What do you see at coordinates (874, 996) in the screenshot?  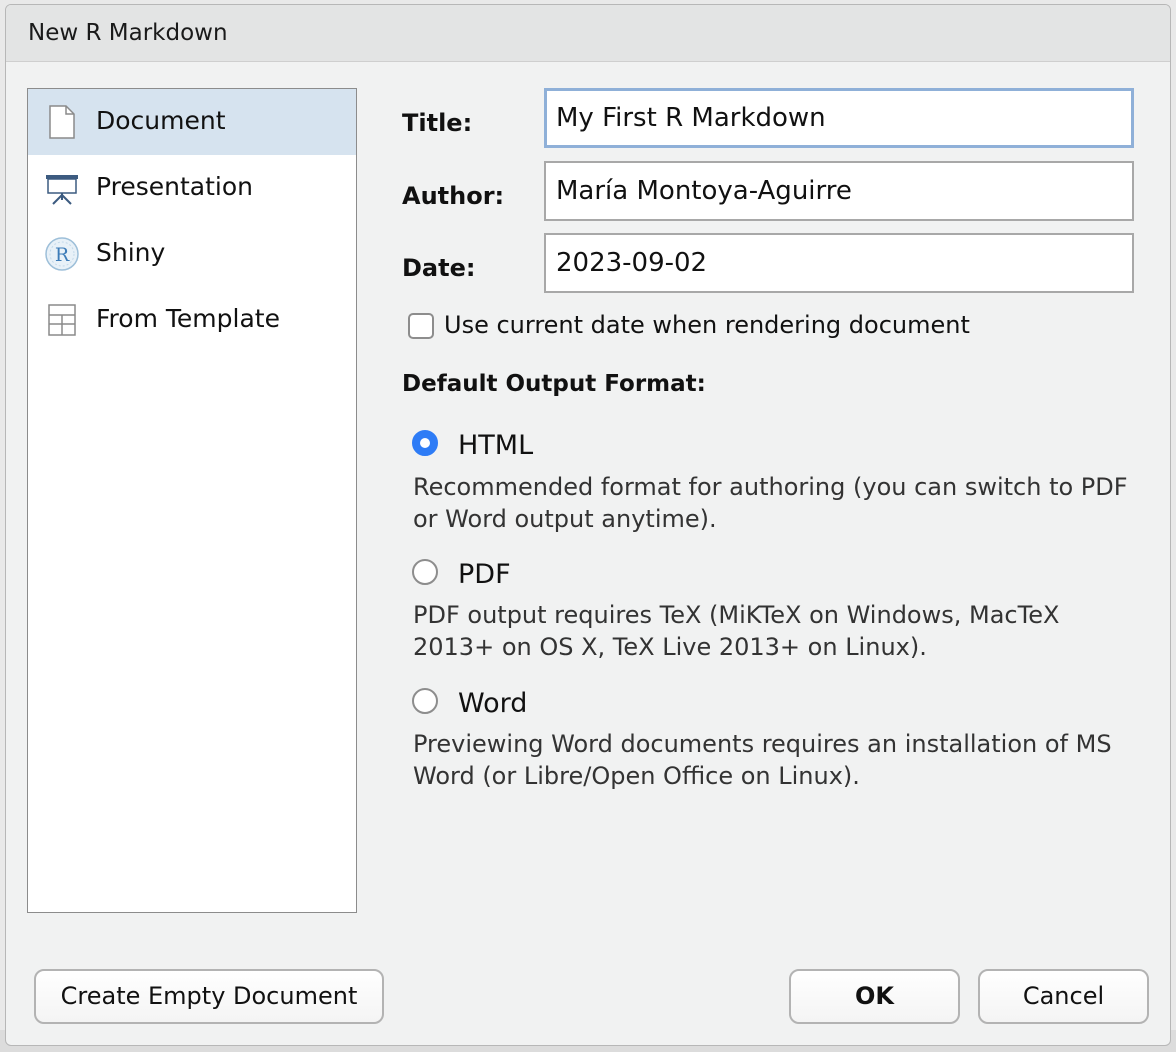 I see `ok-button: OK` at bounding box center [874, 996].